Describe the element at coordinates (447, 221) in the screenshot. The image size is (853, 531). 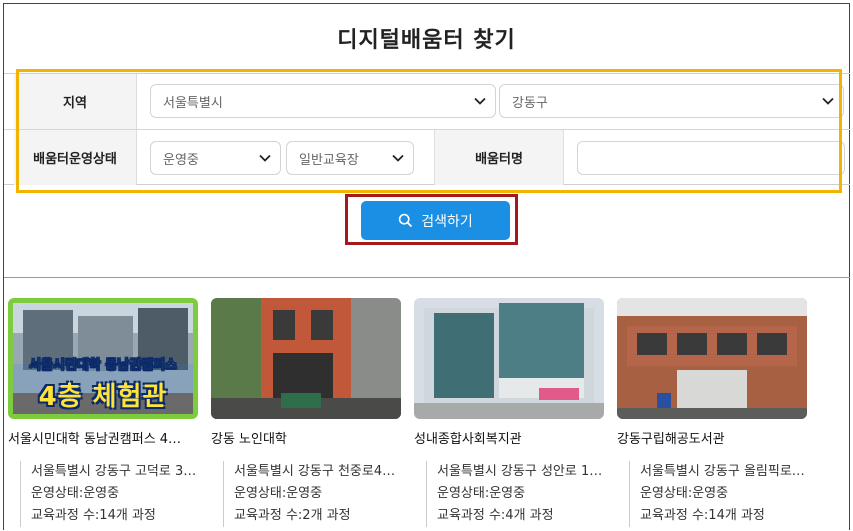
I see `search-button-label: 검색하기` at that location.